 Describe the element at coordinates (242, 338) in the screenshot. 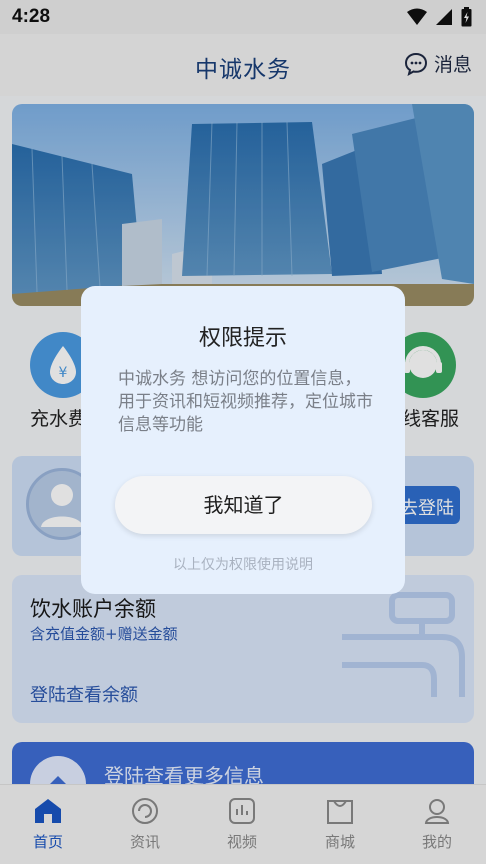

I see `dialog-title: 权限提示` at that location.